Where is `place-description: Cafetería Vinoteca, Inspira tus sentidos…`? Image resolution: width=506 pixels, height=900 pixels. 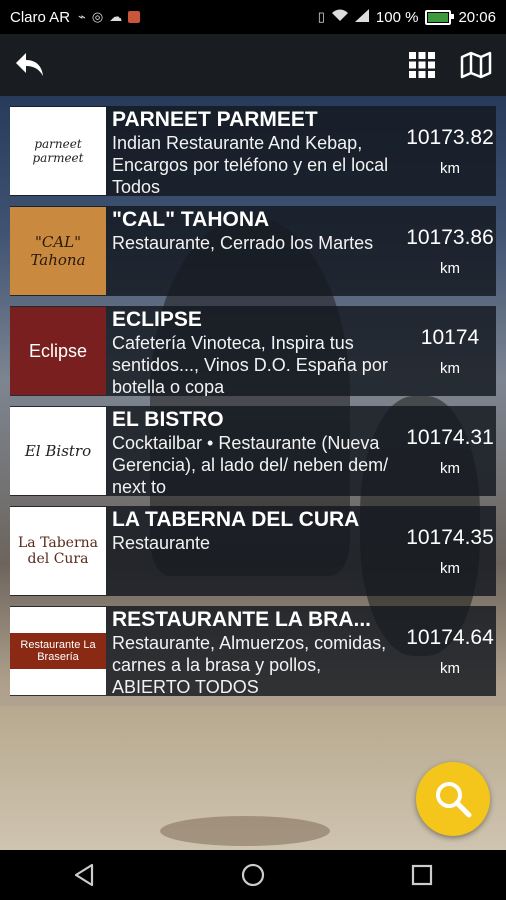
place-description: Cafetería Vinoteca, Inspira tus sentidos… is located at coordinates (250, 364).